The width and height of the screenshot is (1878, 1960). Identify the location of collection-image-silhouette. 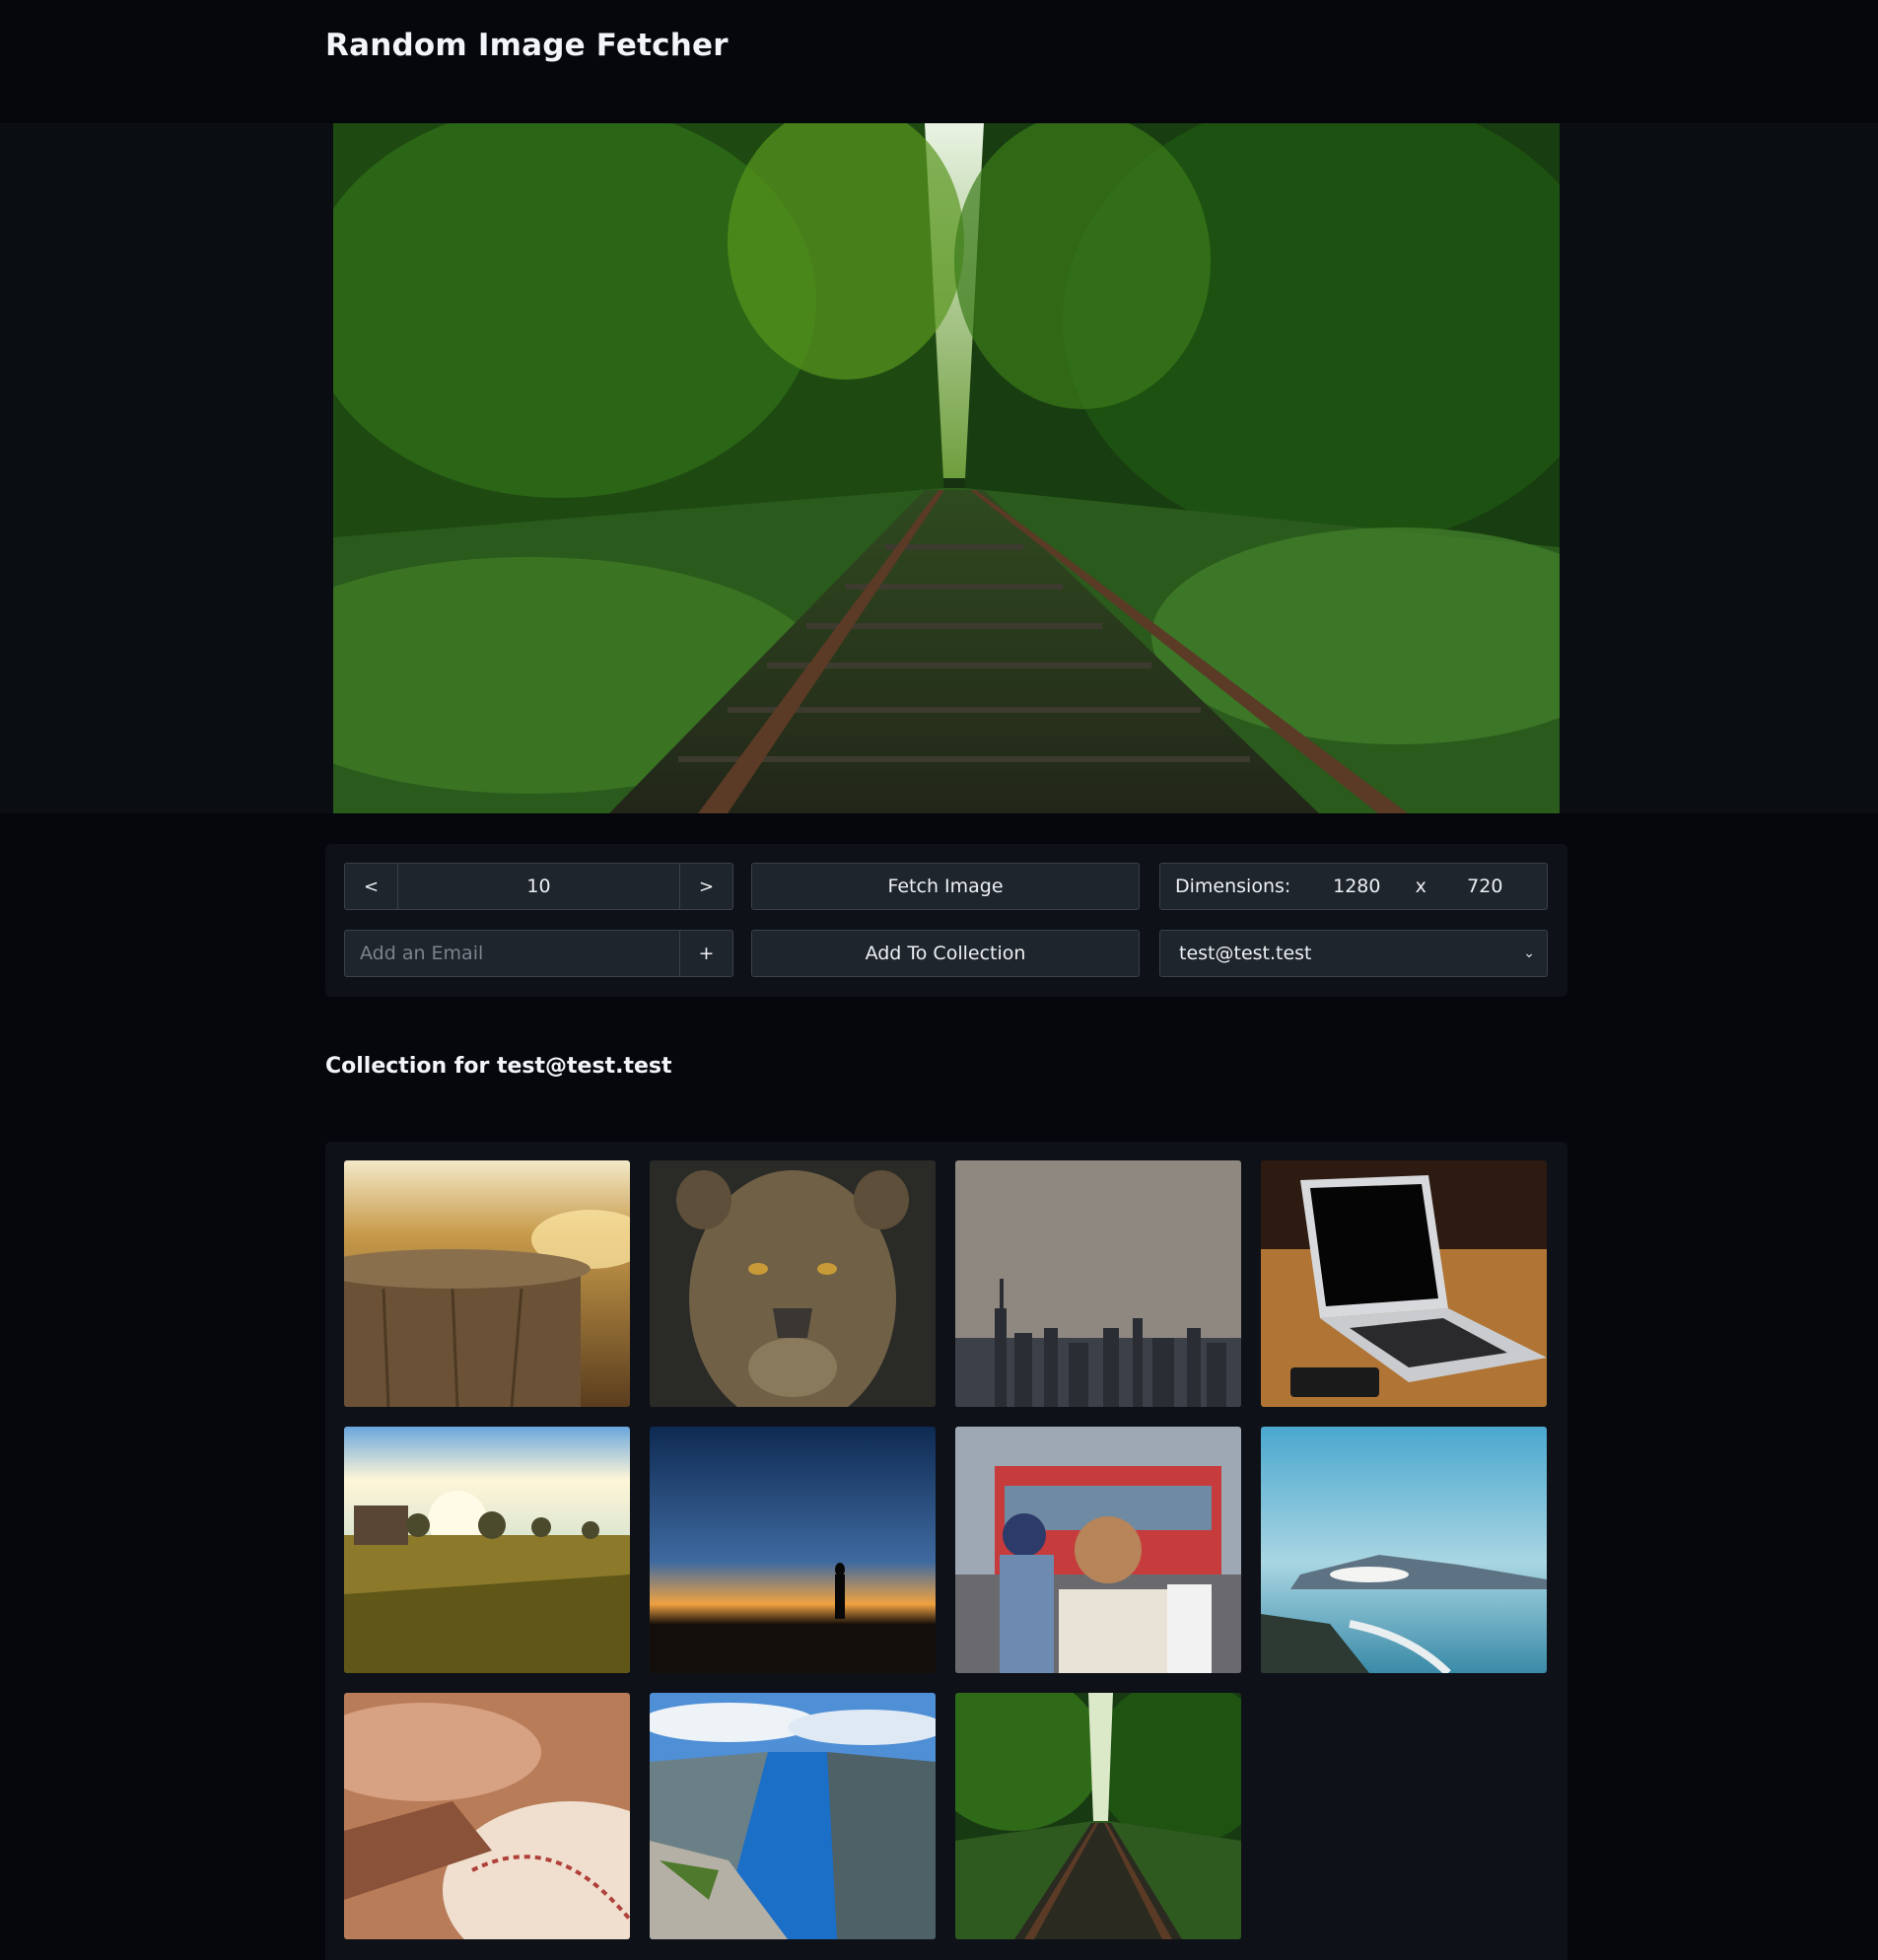
(793, 1550).